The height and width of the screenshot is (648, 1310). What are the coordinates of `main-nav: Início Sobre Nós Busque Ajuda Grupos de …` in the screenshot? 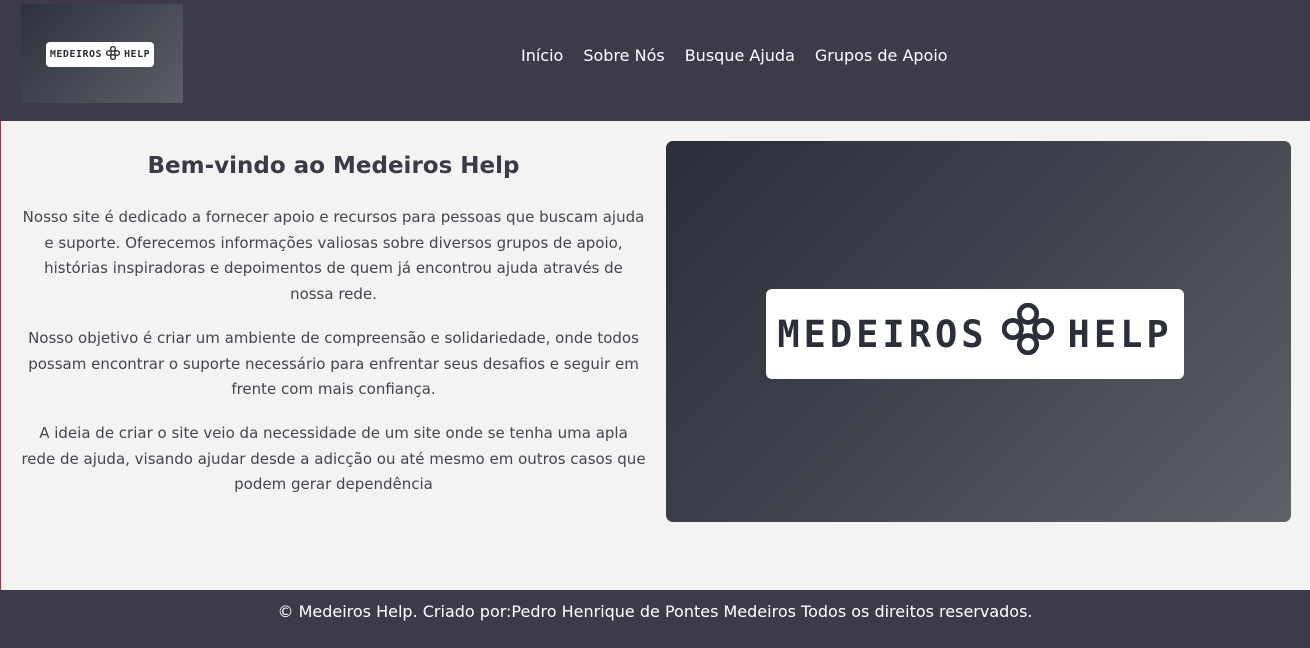 It's located at (744, 55).